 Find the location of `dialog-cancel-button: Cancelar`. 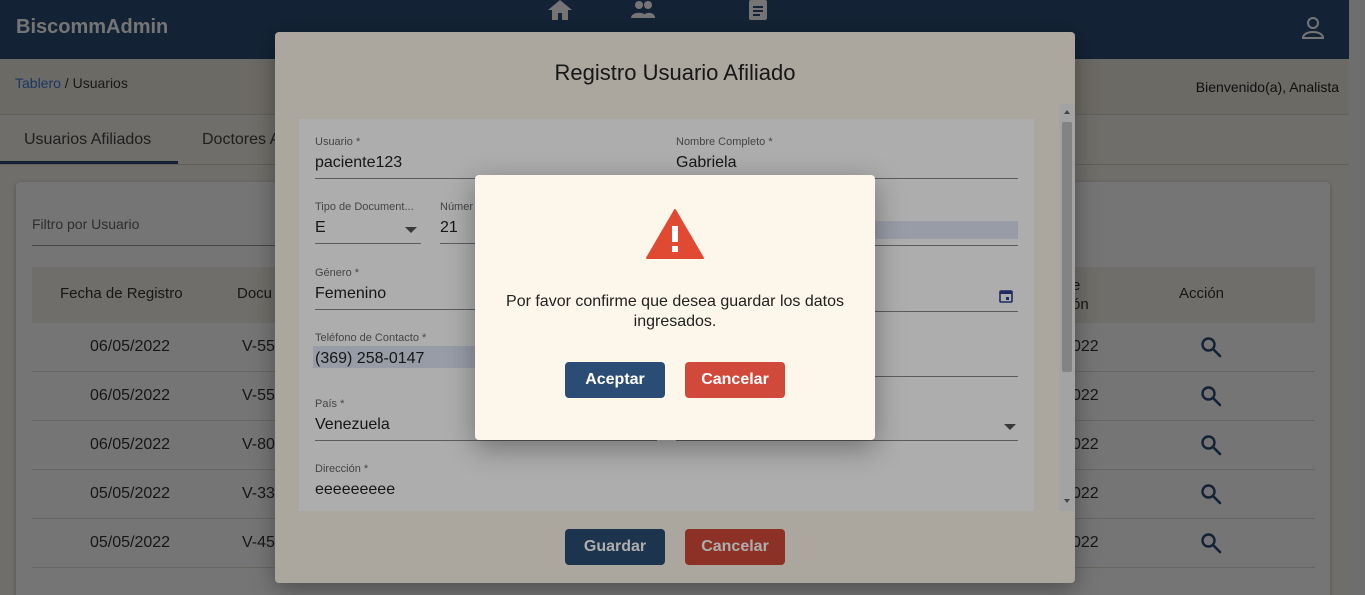

dialog-cancel-button: Cancelar is located at coordinates (735, 380).